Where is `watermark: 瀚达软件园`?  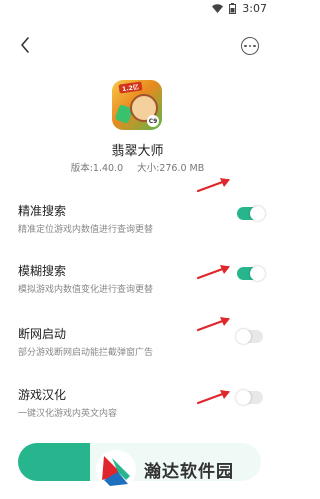 watermark: 瀚达软件园 is located at coordinates (182, 469).